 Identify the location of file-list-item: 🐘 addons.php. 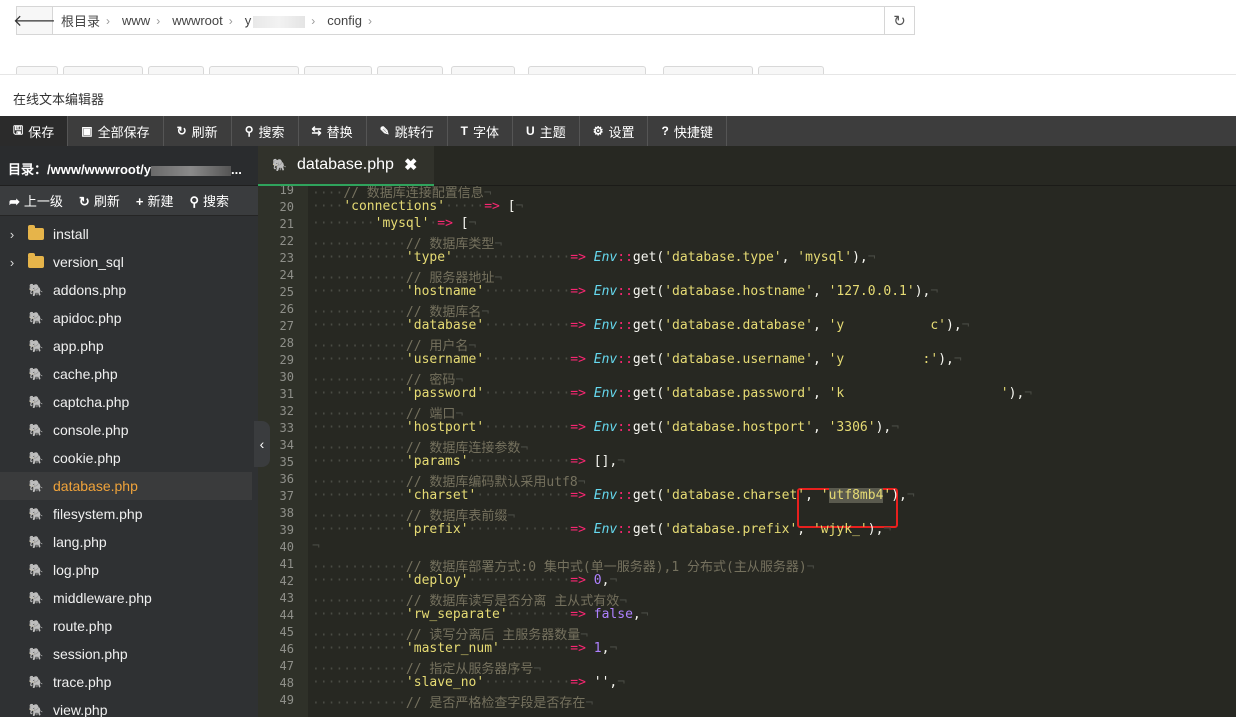
(126, 290).